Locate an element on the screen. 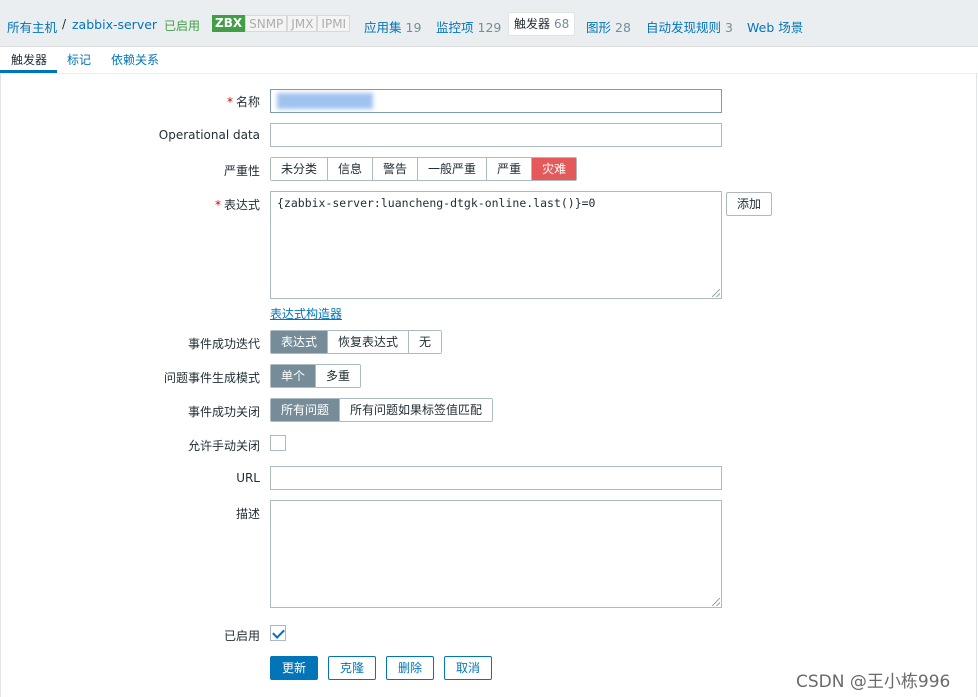 This screenshot has height=697, width=978. nav-triggers: 触发器 68 is located at coordinates (542, 24).